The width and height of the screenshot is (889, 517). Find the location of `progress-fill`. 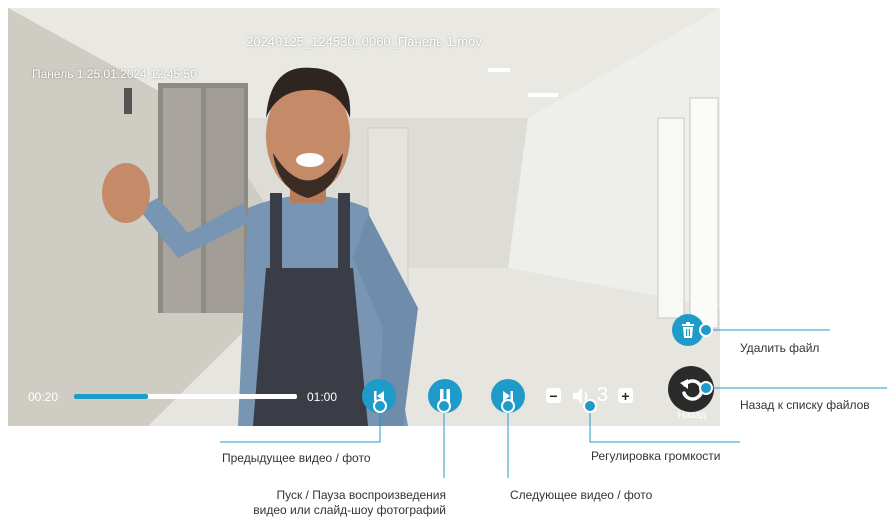

progress-fill is located at coordinates (111, 396).